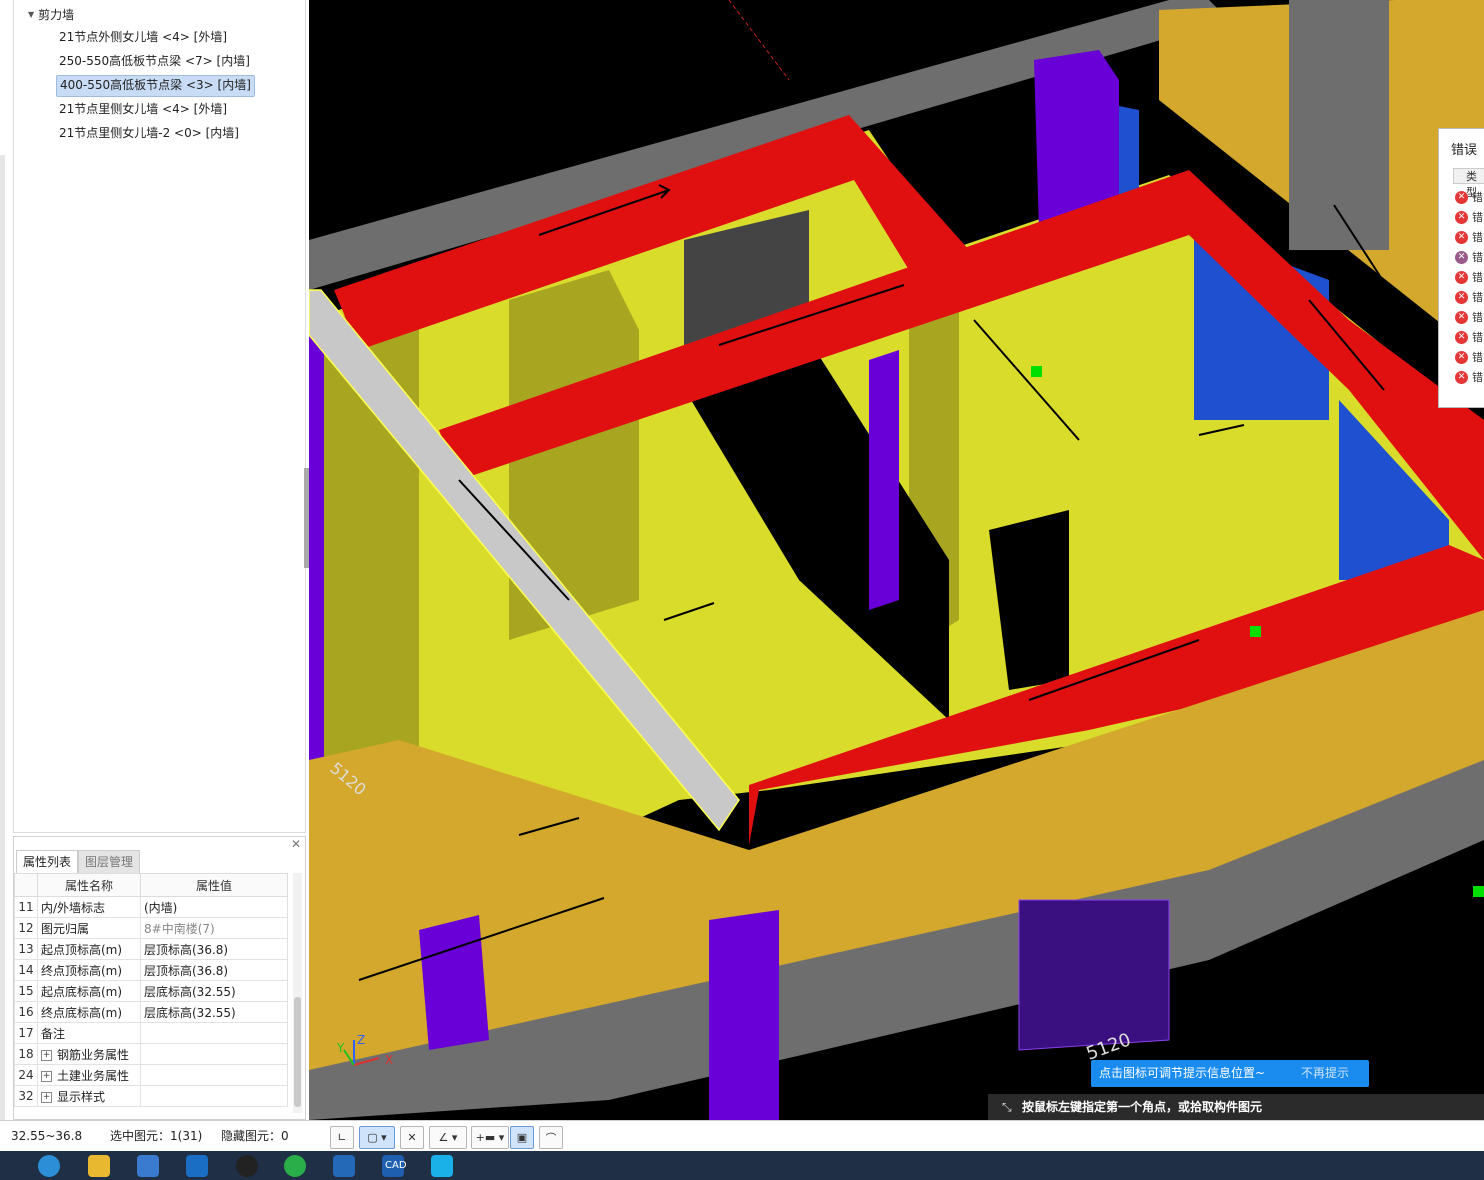 Image resolution: width=1484 pixels, height=1180 pixels. What do you see at coordinates (109, 861) in the screenshot?
I see `tab-layer-manage: 图层管理` at bounding box center [109, 861].